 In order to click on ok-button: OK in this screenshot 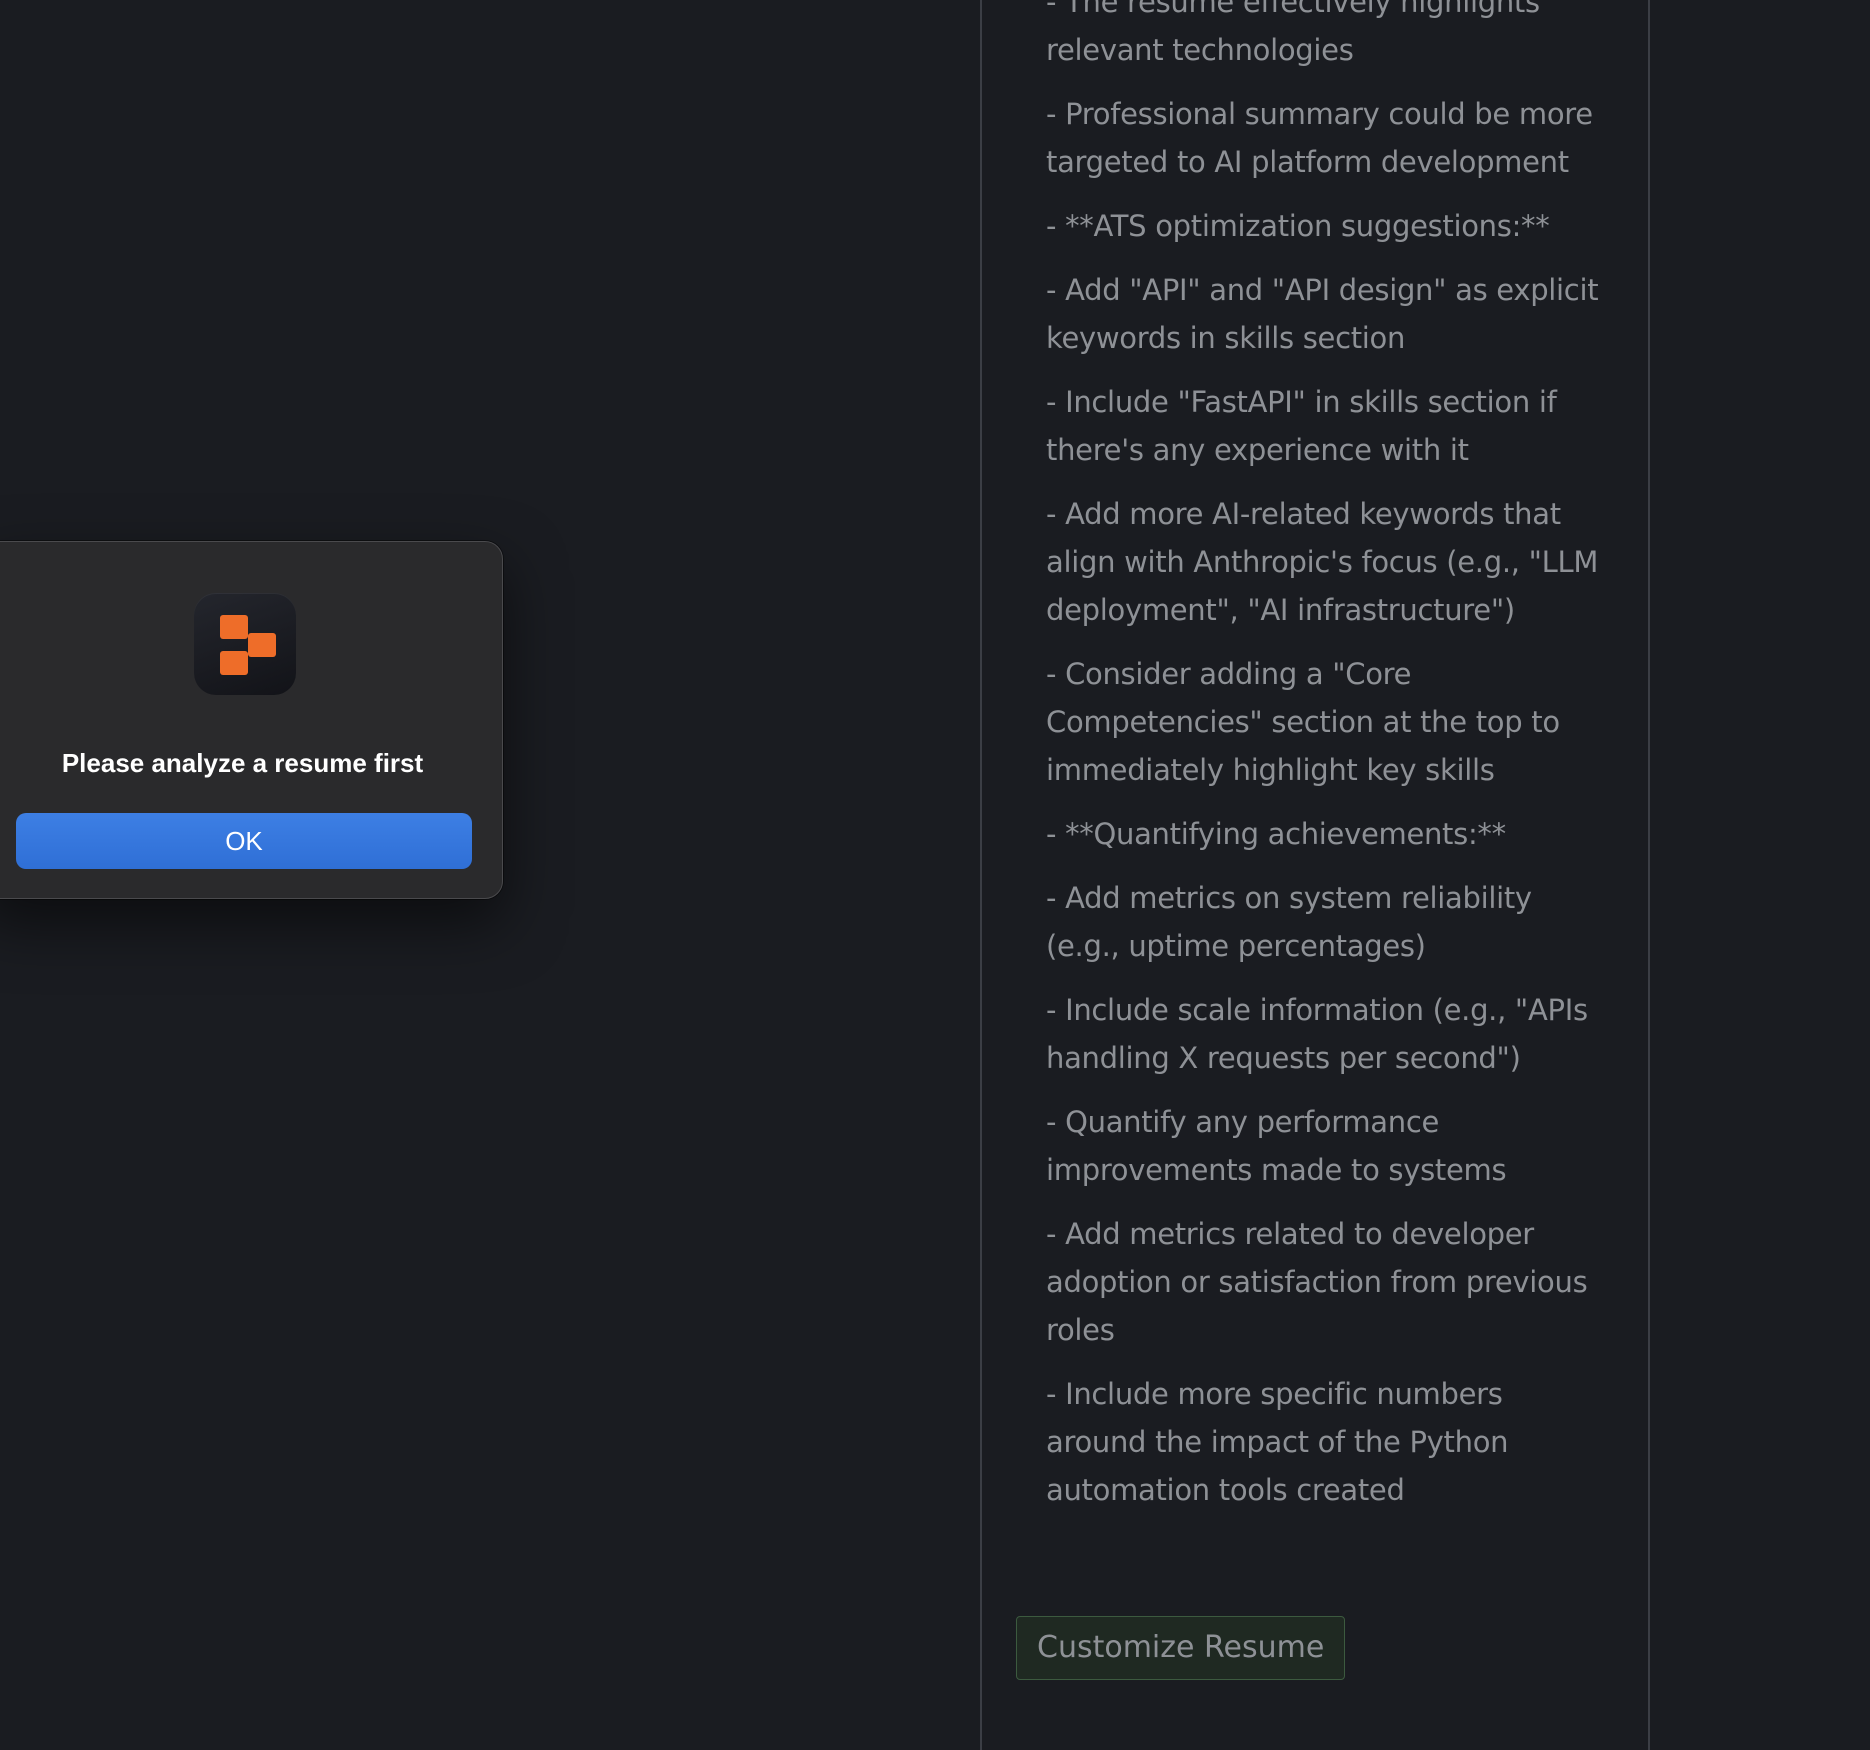, I will do `click(244, 841)`.